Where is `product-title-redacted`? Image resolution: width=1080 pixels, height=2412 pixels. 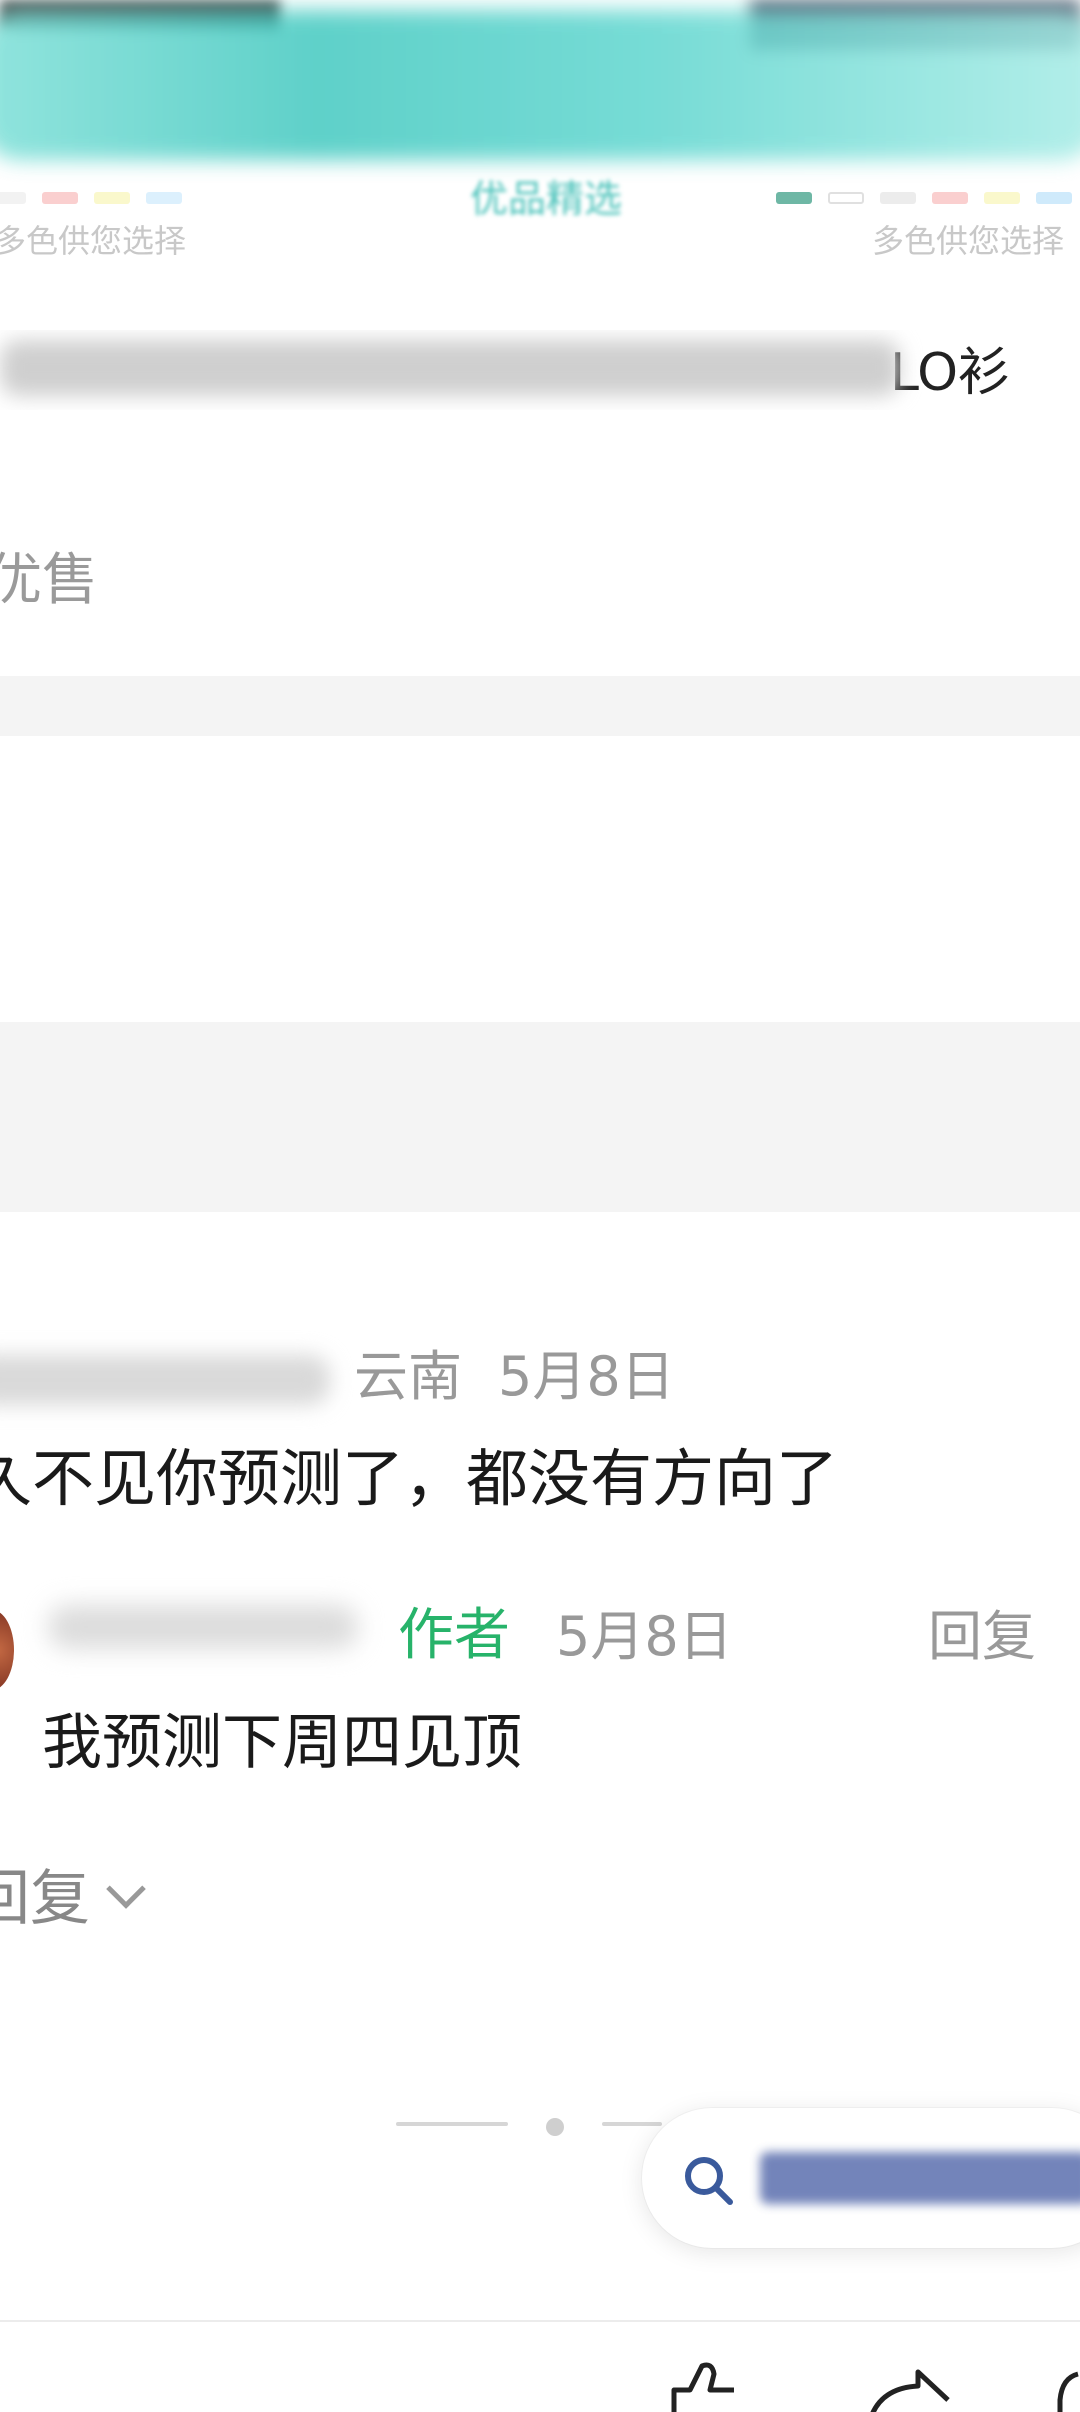
product-title-redacted is located at coordinates (450, 367).